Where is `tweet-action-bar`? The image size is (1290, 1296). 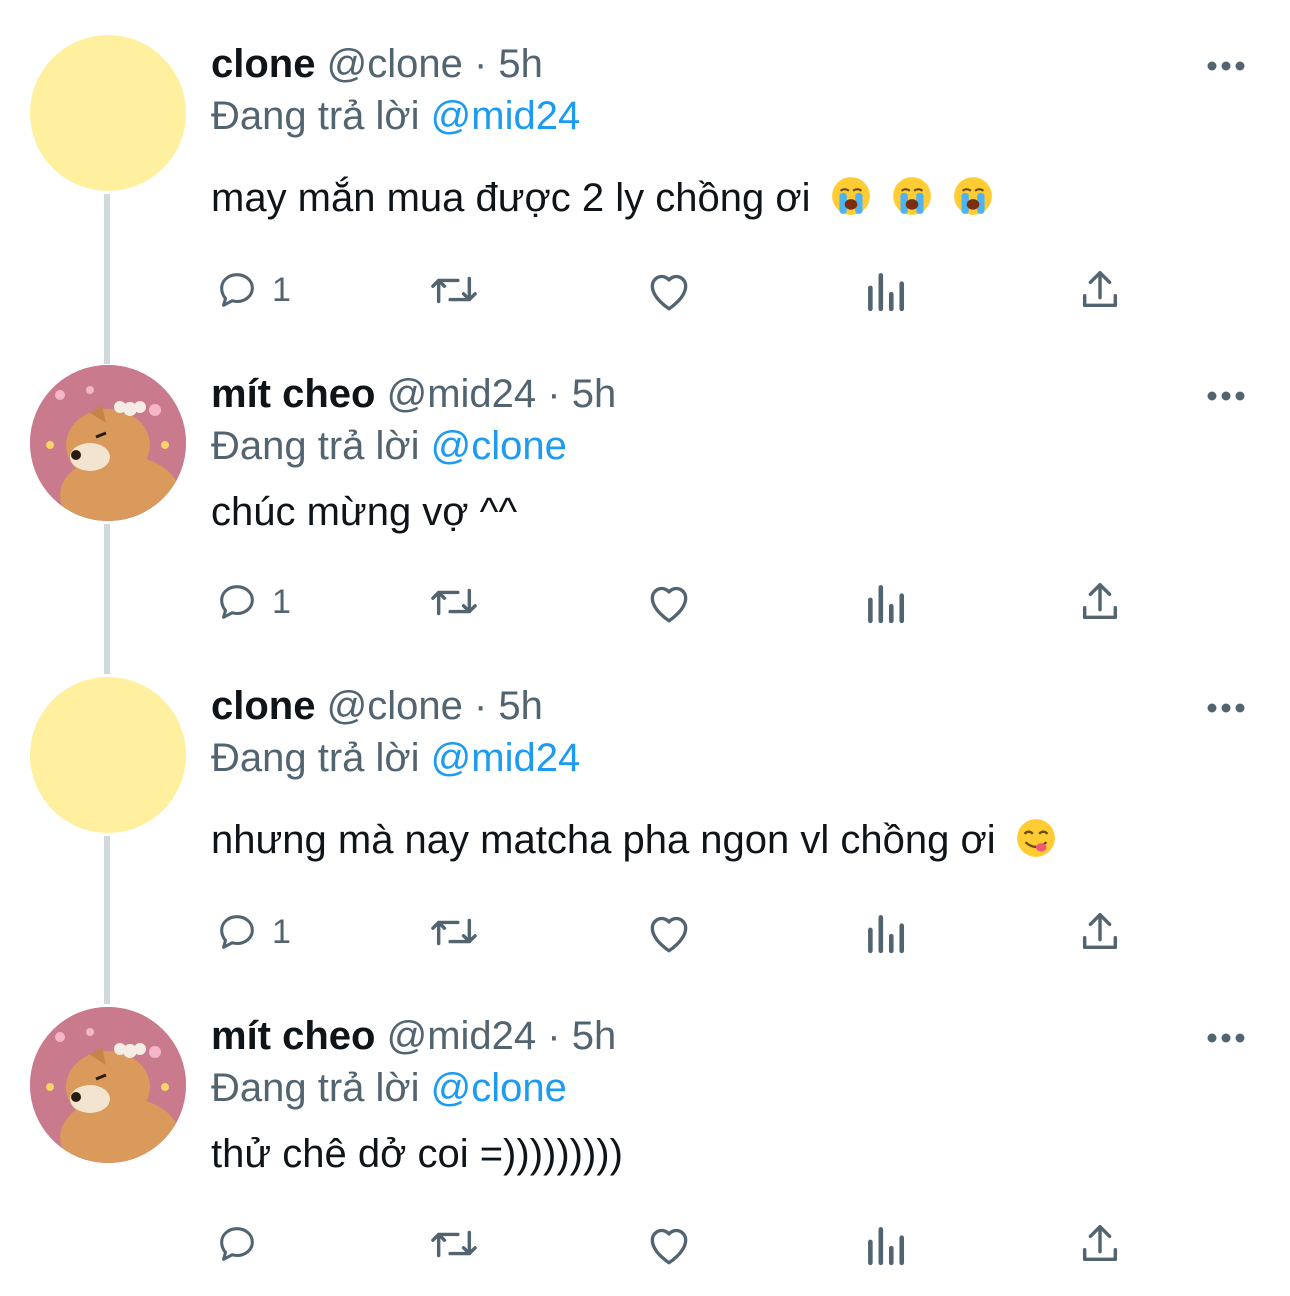
tweet-action-bar is located at coordinates (645, 1244).